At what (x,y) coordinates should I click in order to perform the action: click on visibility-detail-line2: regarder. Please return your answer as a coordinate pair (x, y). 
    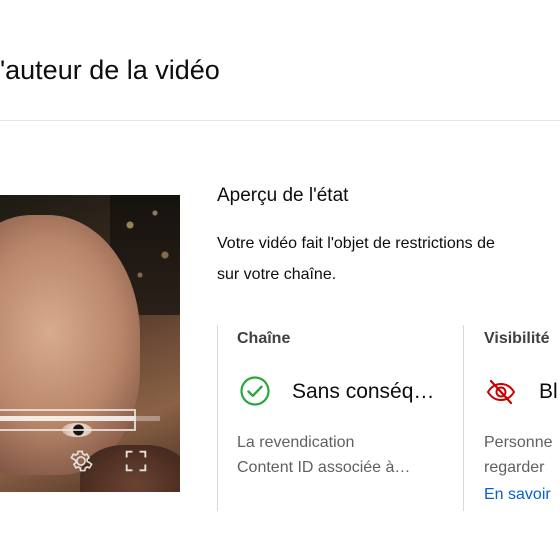
    Looking at the image, I should click on (514, 467).